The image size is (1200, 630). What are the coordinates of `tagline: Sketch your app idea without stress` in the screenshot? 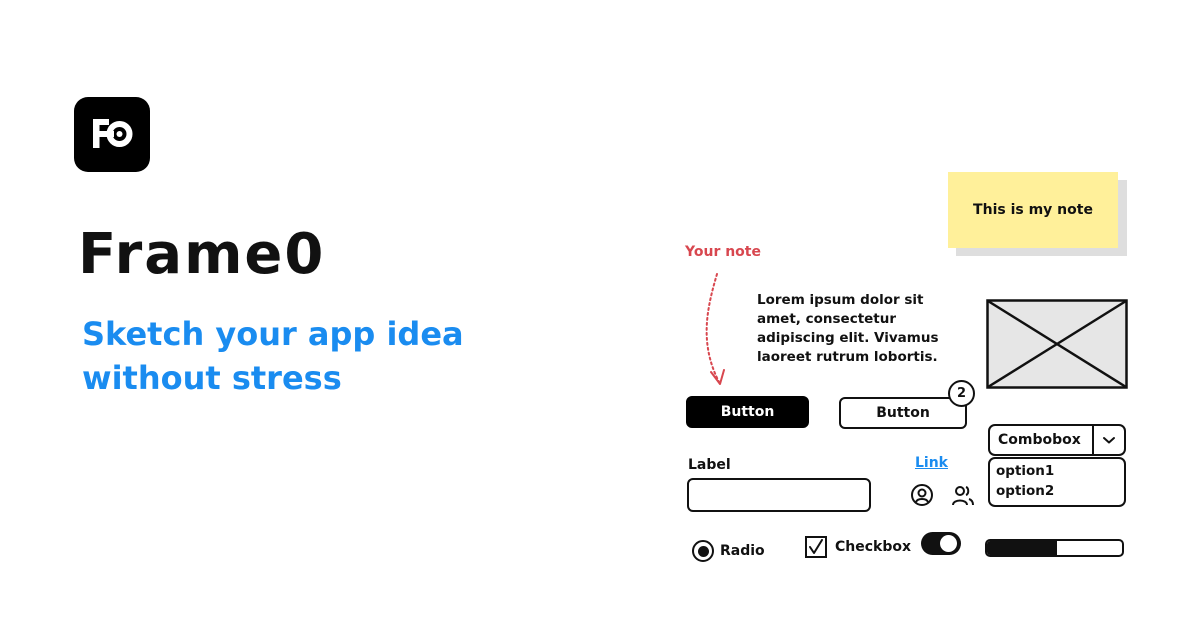 It's located at (273, 356).